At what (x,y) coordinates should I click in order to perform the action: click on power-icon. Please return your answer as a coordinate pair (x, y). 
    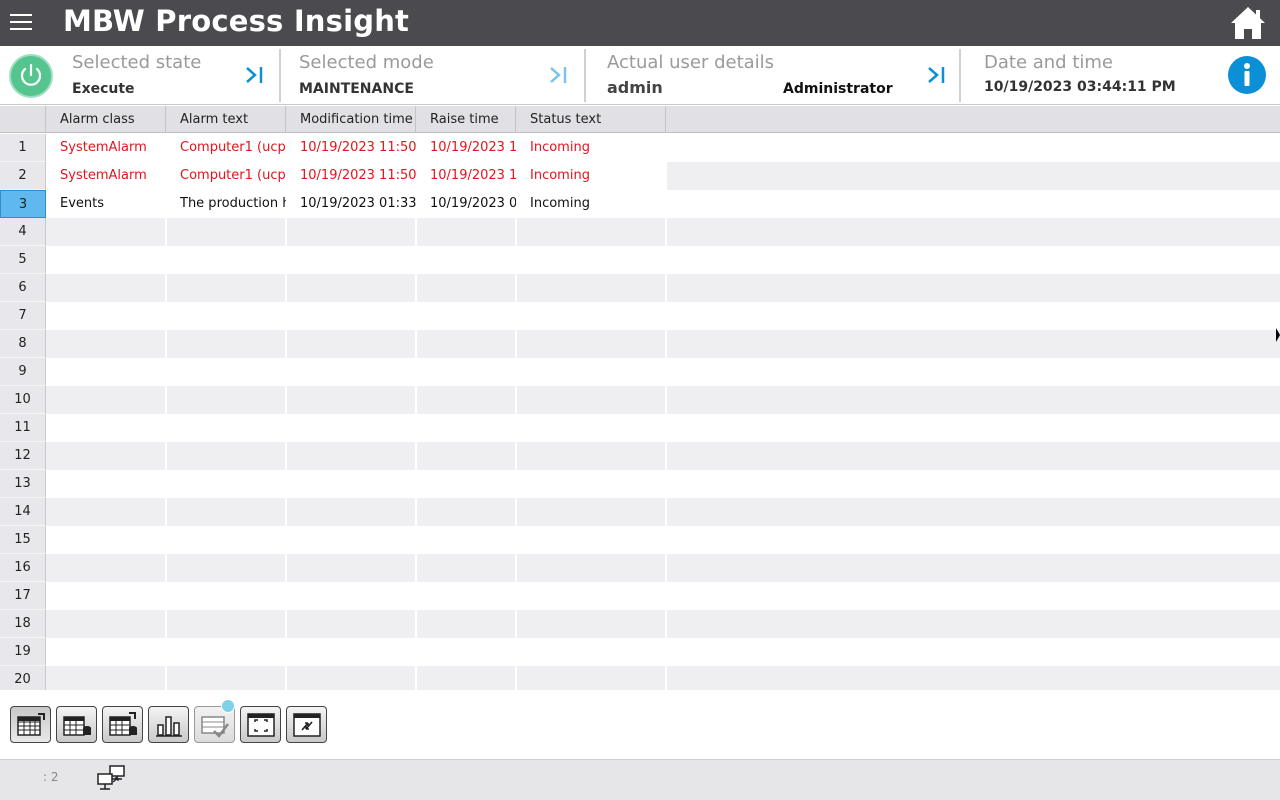
    Looking at the image, I should click on (31, 76).